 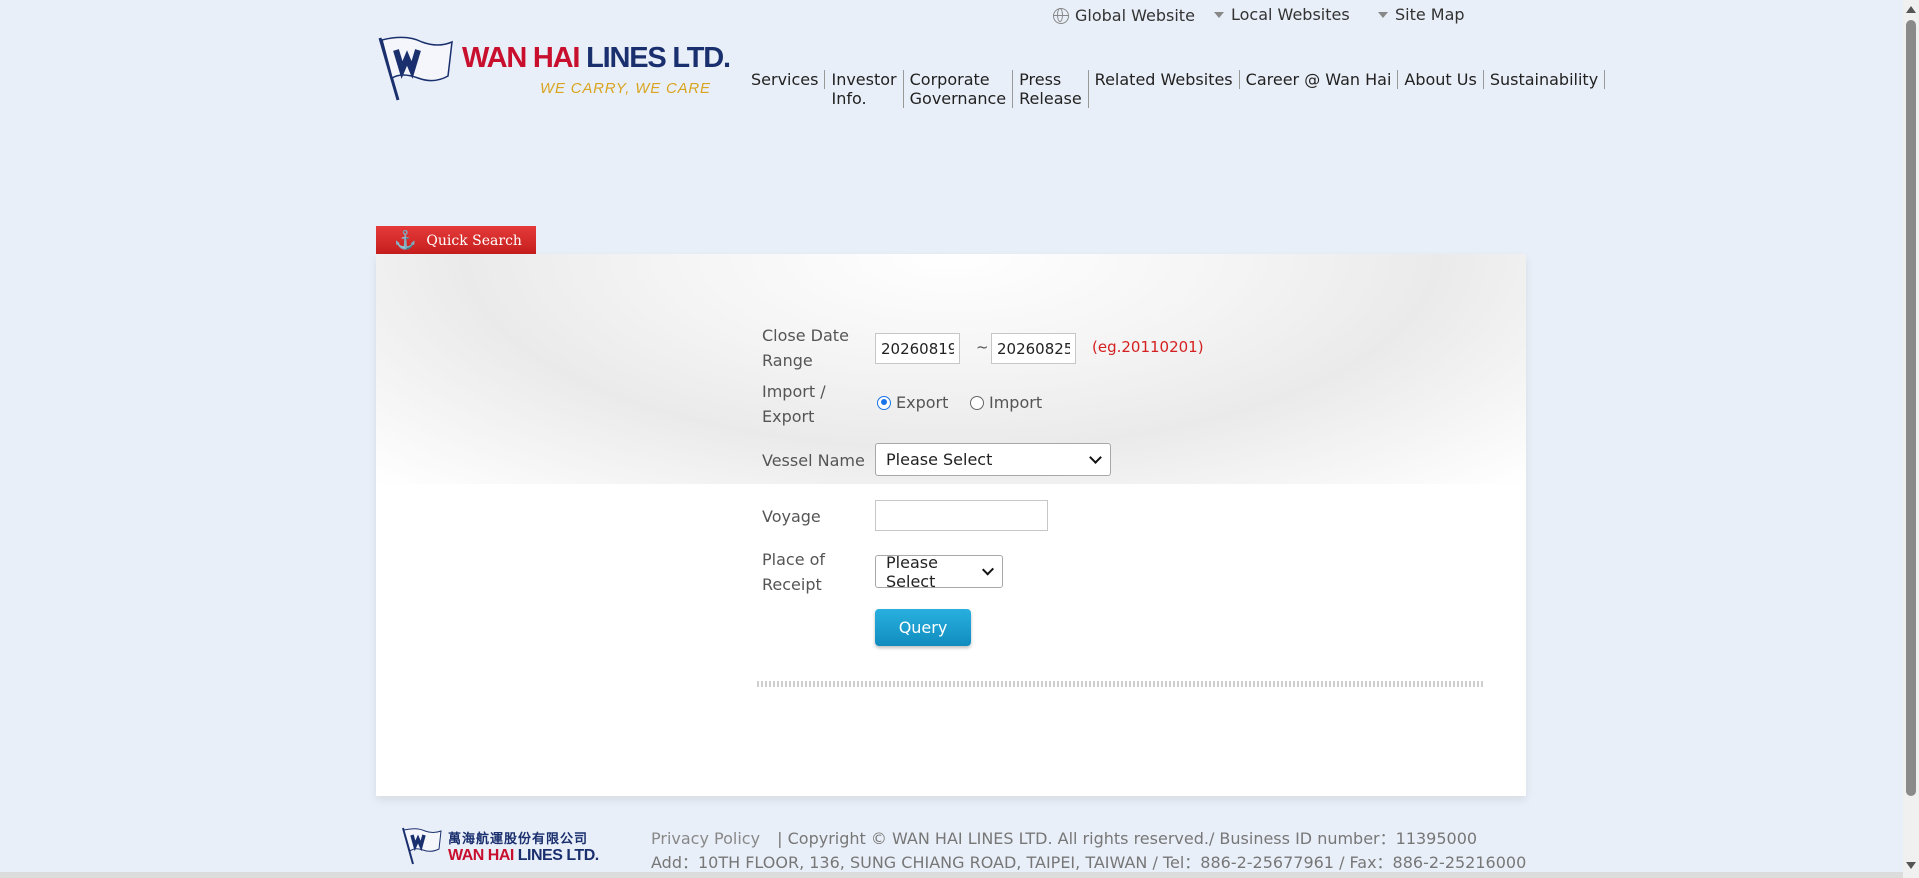 What do you see at coordinates (791, 516) in the screenshot?
I see `voyage-label: Voyage` at bounding box center [791, 516].